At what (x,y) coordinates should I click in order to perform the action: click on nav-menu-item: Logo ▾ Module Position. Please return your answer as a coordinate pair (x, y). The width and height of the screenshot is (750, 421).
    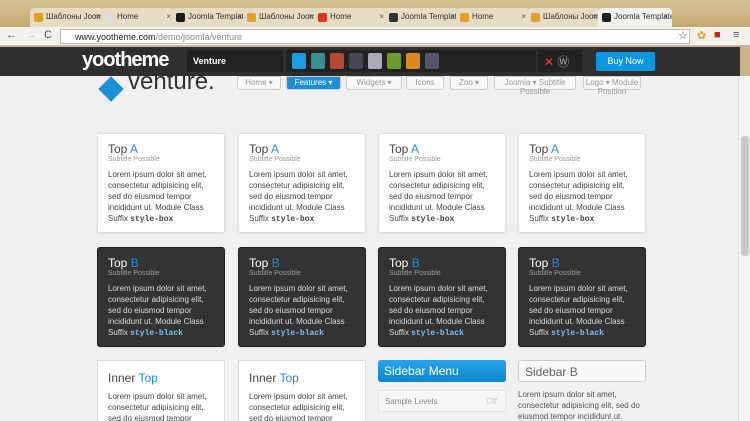
    Looking at the image, I should click on (612, 86).